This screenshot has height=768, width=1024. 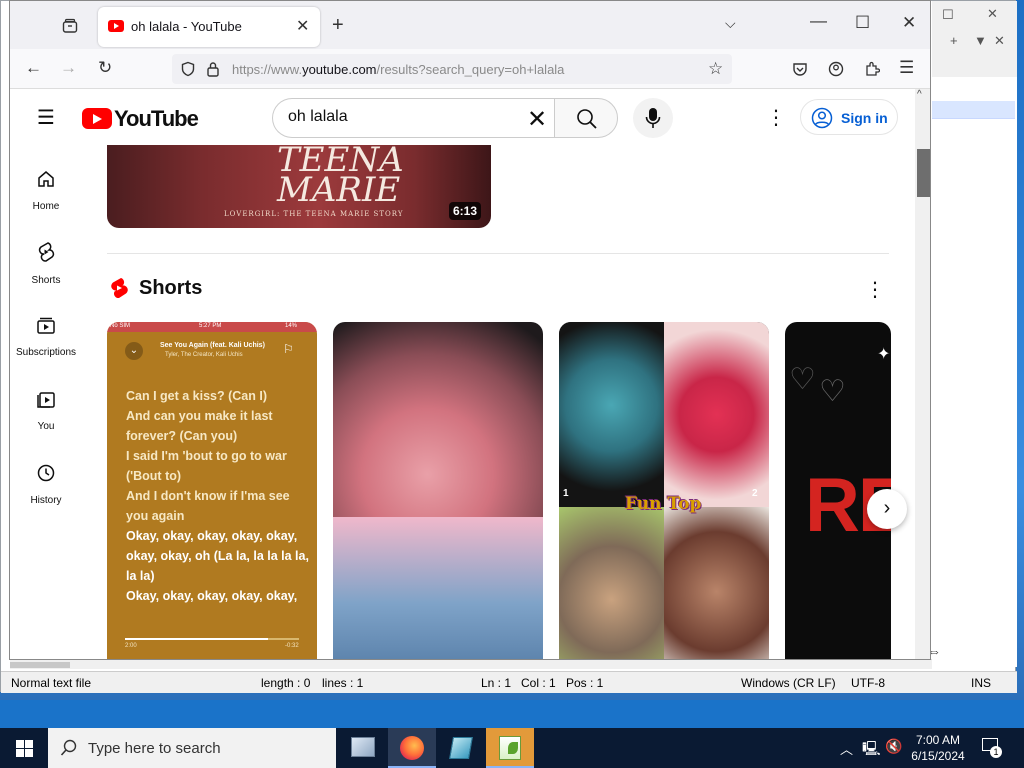 I want to click on volume-muted-icon: 🔇, so click(x=893, y=746).